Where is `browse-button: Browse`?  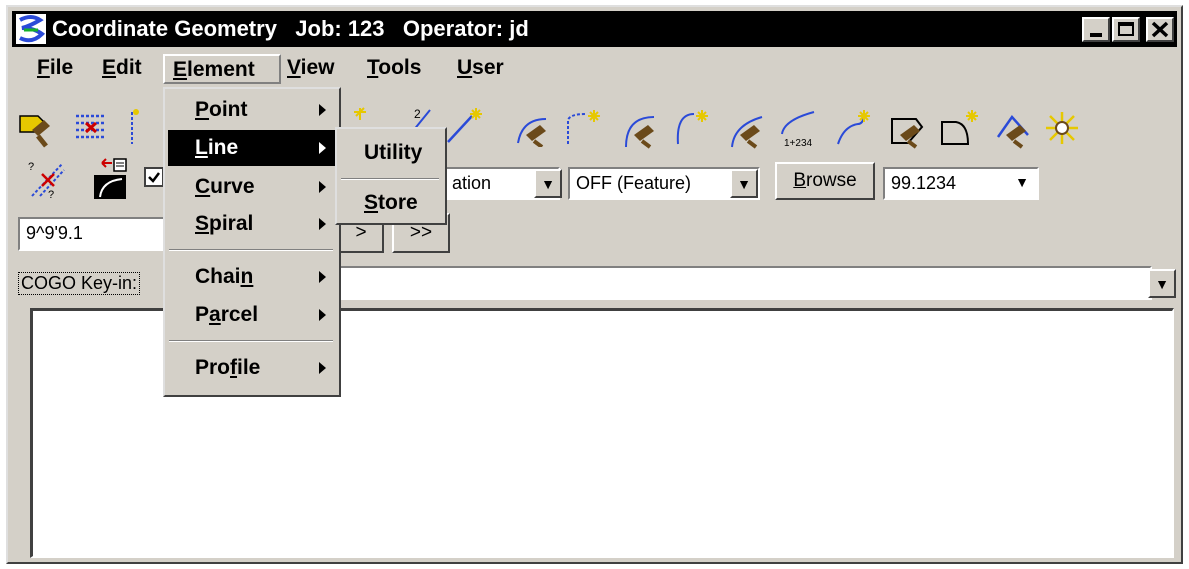
browse-button: Browse is located at coordinates (825, 181).